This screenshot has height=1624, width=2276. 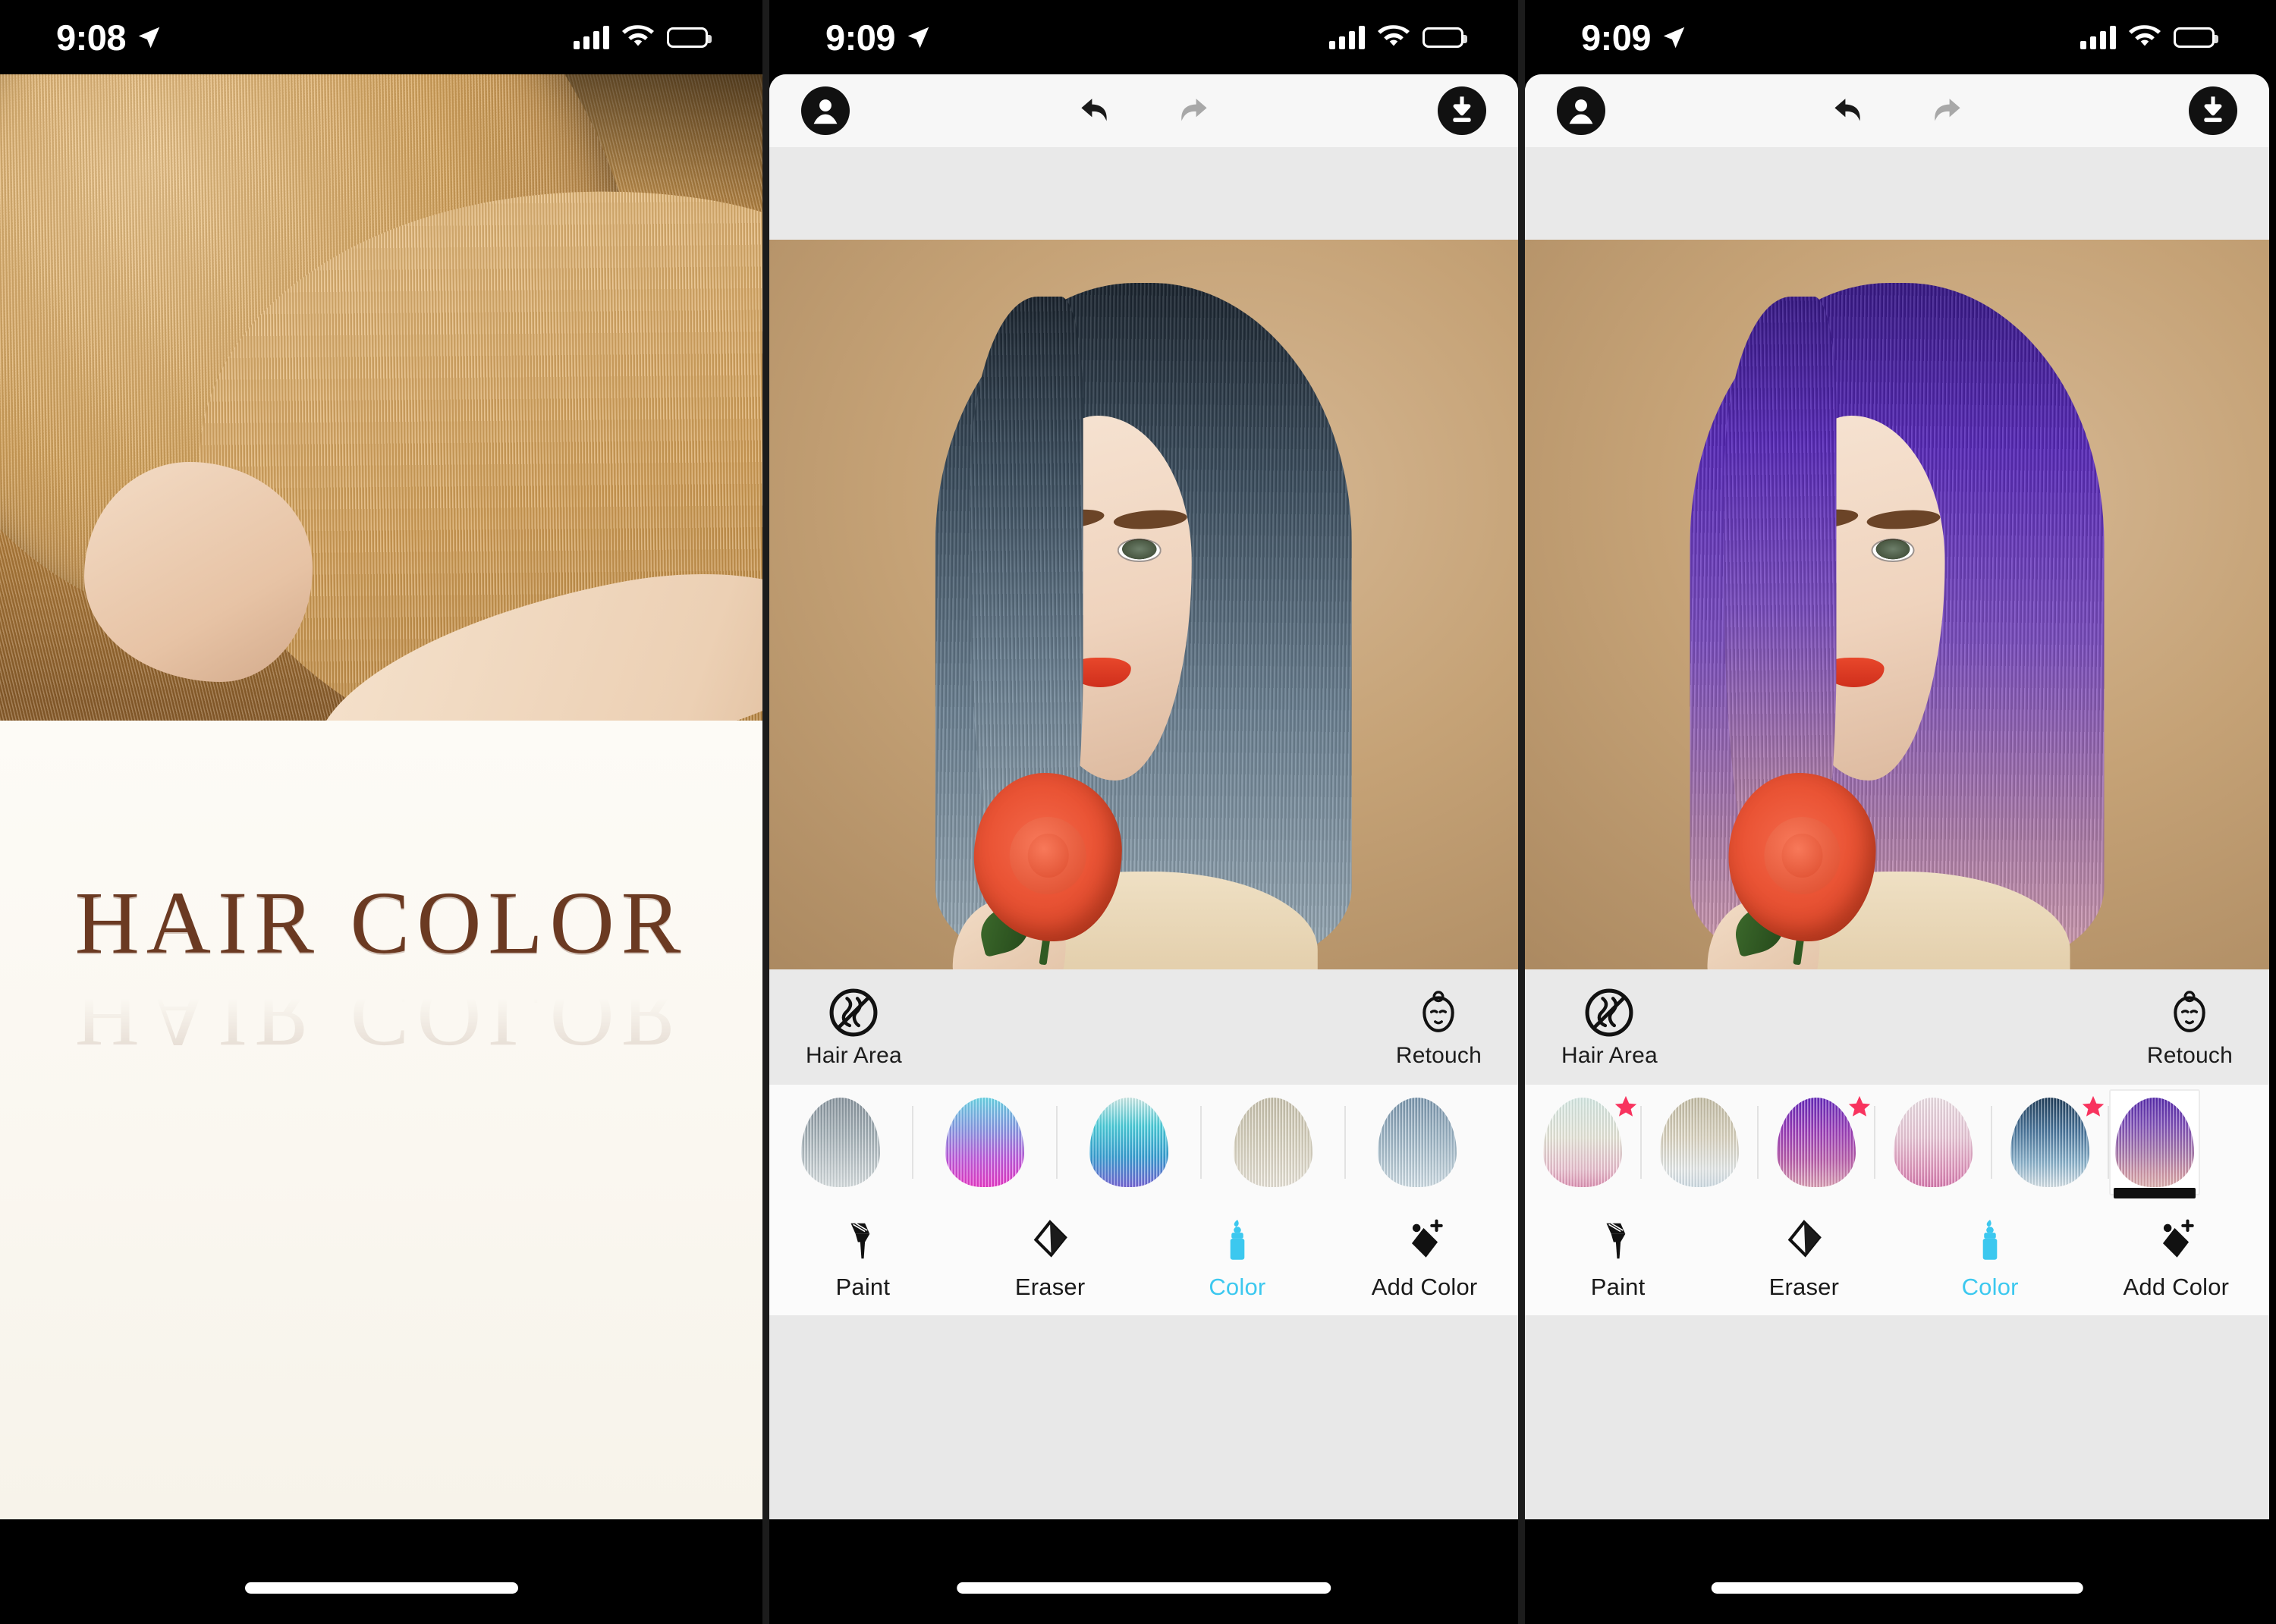 I want to click on tab-add-color-label: Add Color, so click(x=1425, y=1286).